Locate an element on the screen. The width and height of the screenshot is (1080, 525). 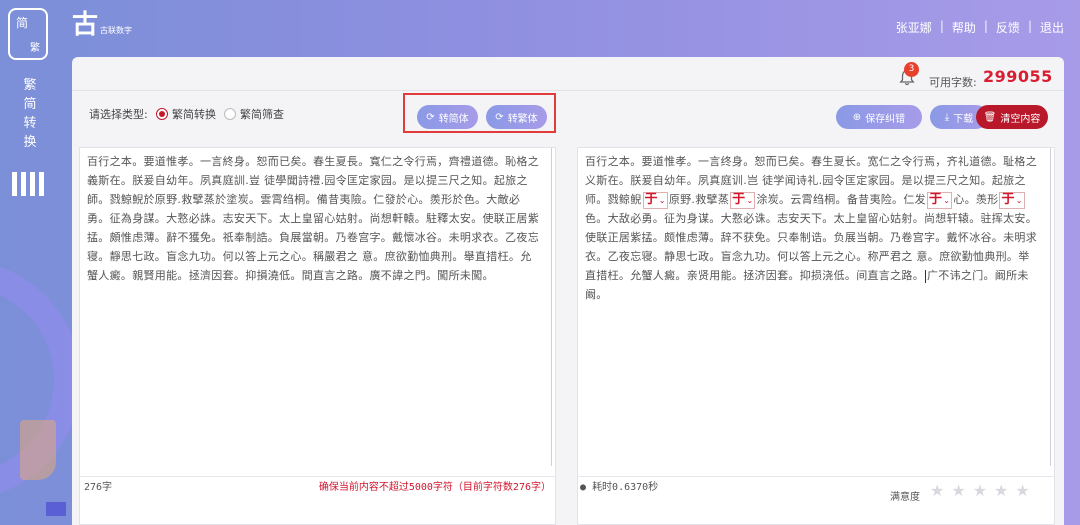
available-chars-value: 299055 is located at coordinates (1018, 76).